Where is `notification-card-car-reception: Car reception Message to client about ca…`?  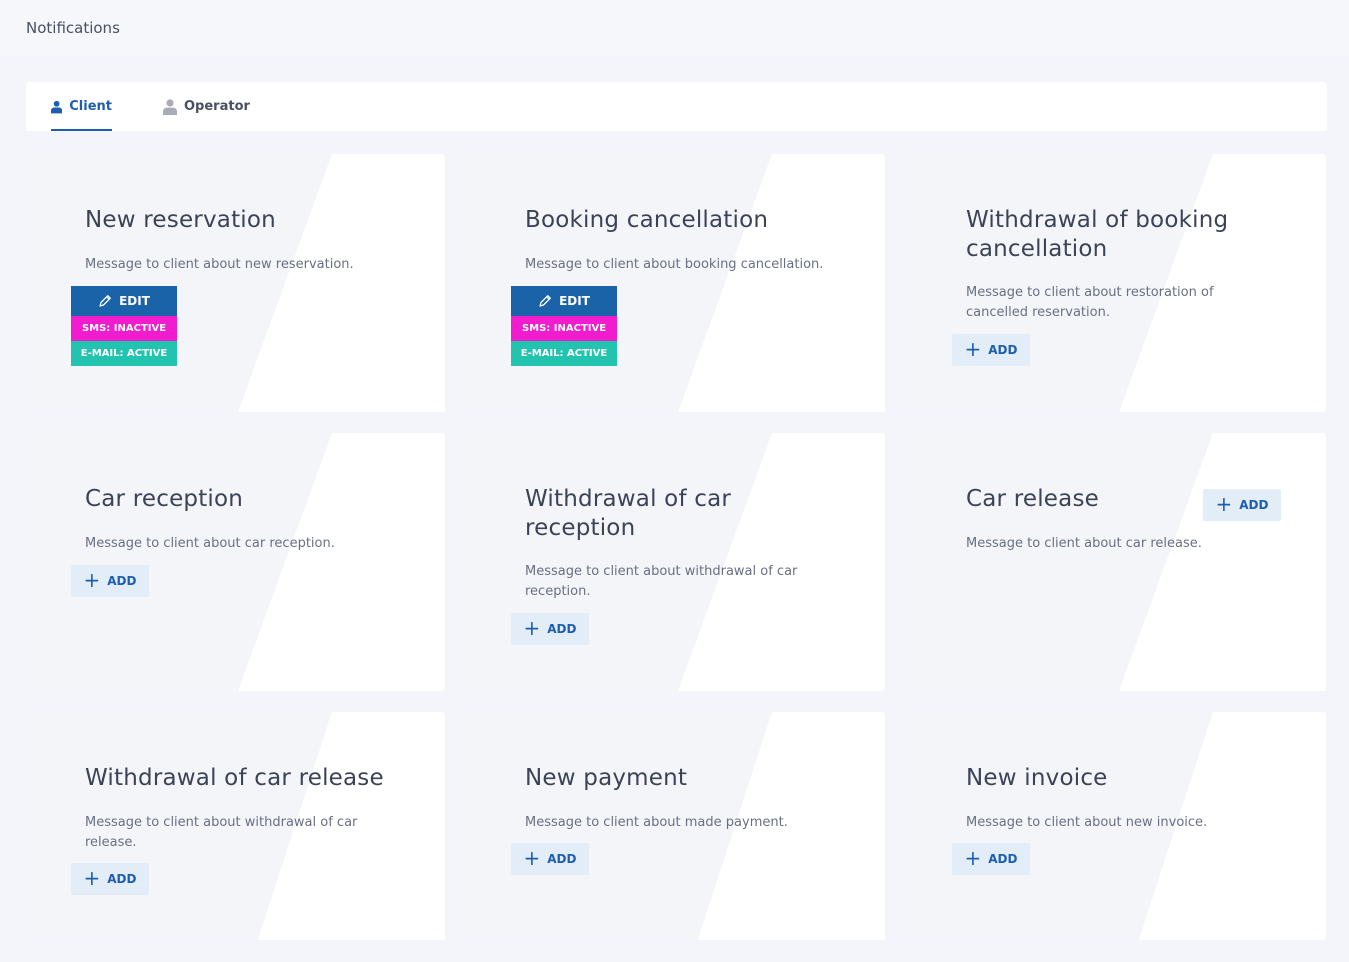
notification-card-car-reception: Car reception Message to client about ca… is located at coordinates (235, 562).